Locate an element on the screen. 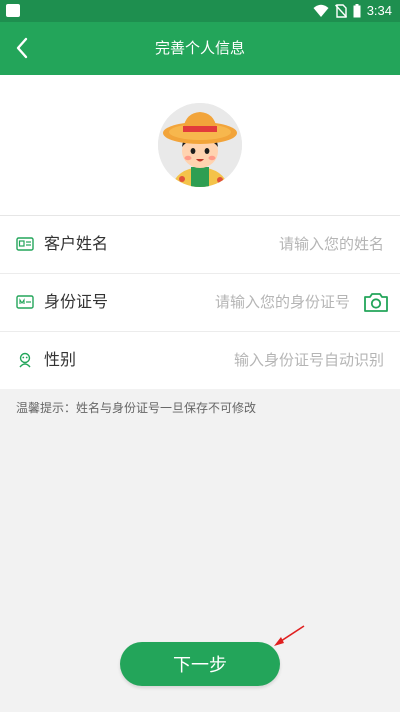  gender-row: 性别 is located at coordinates (200, 360).